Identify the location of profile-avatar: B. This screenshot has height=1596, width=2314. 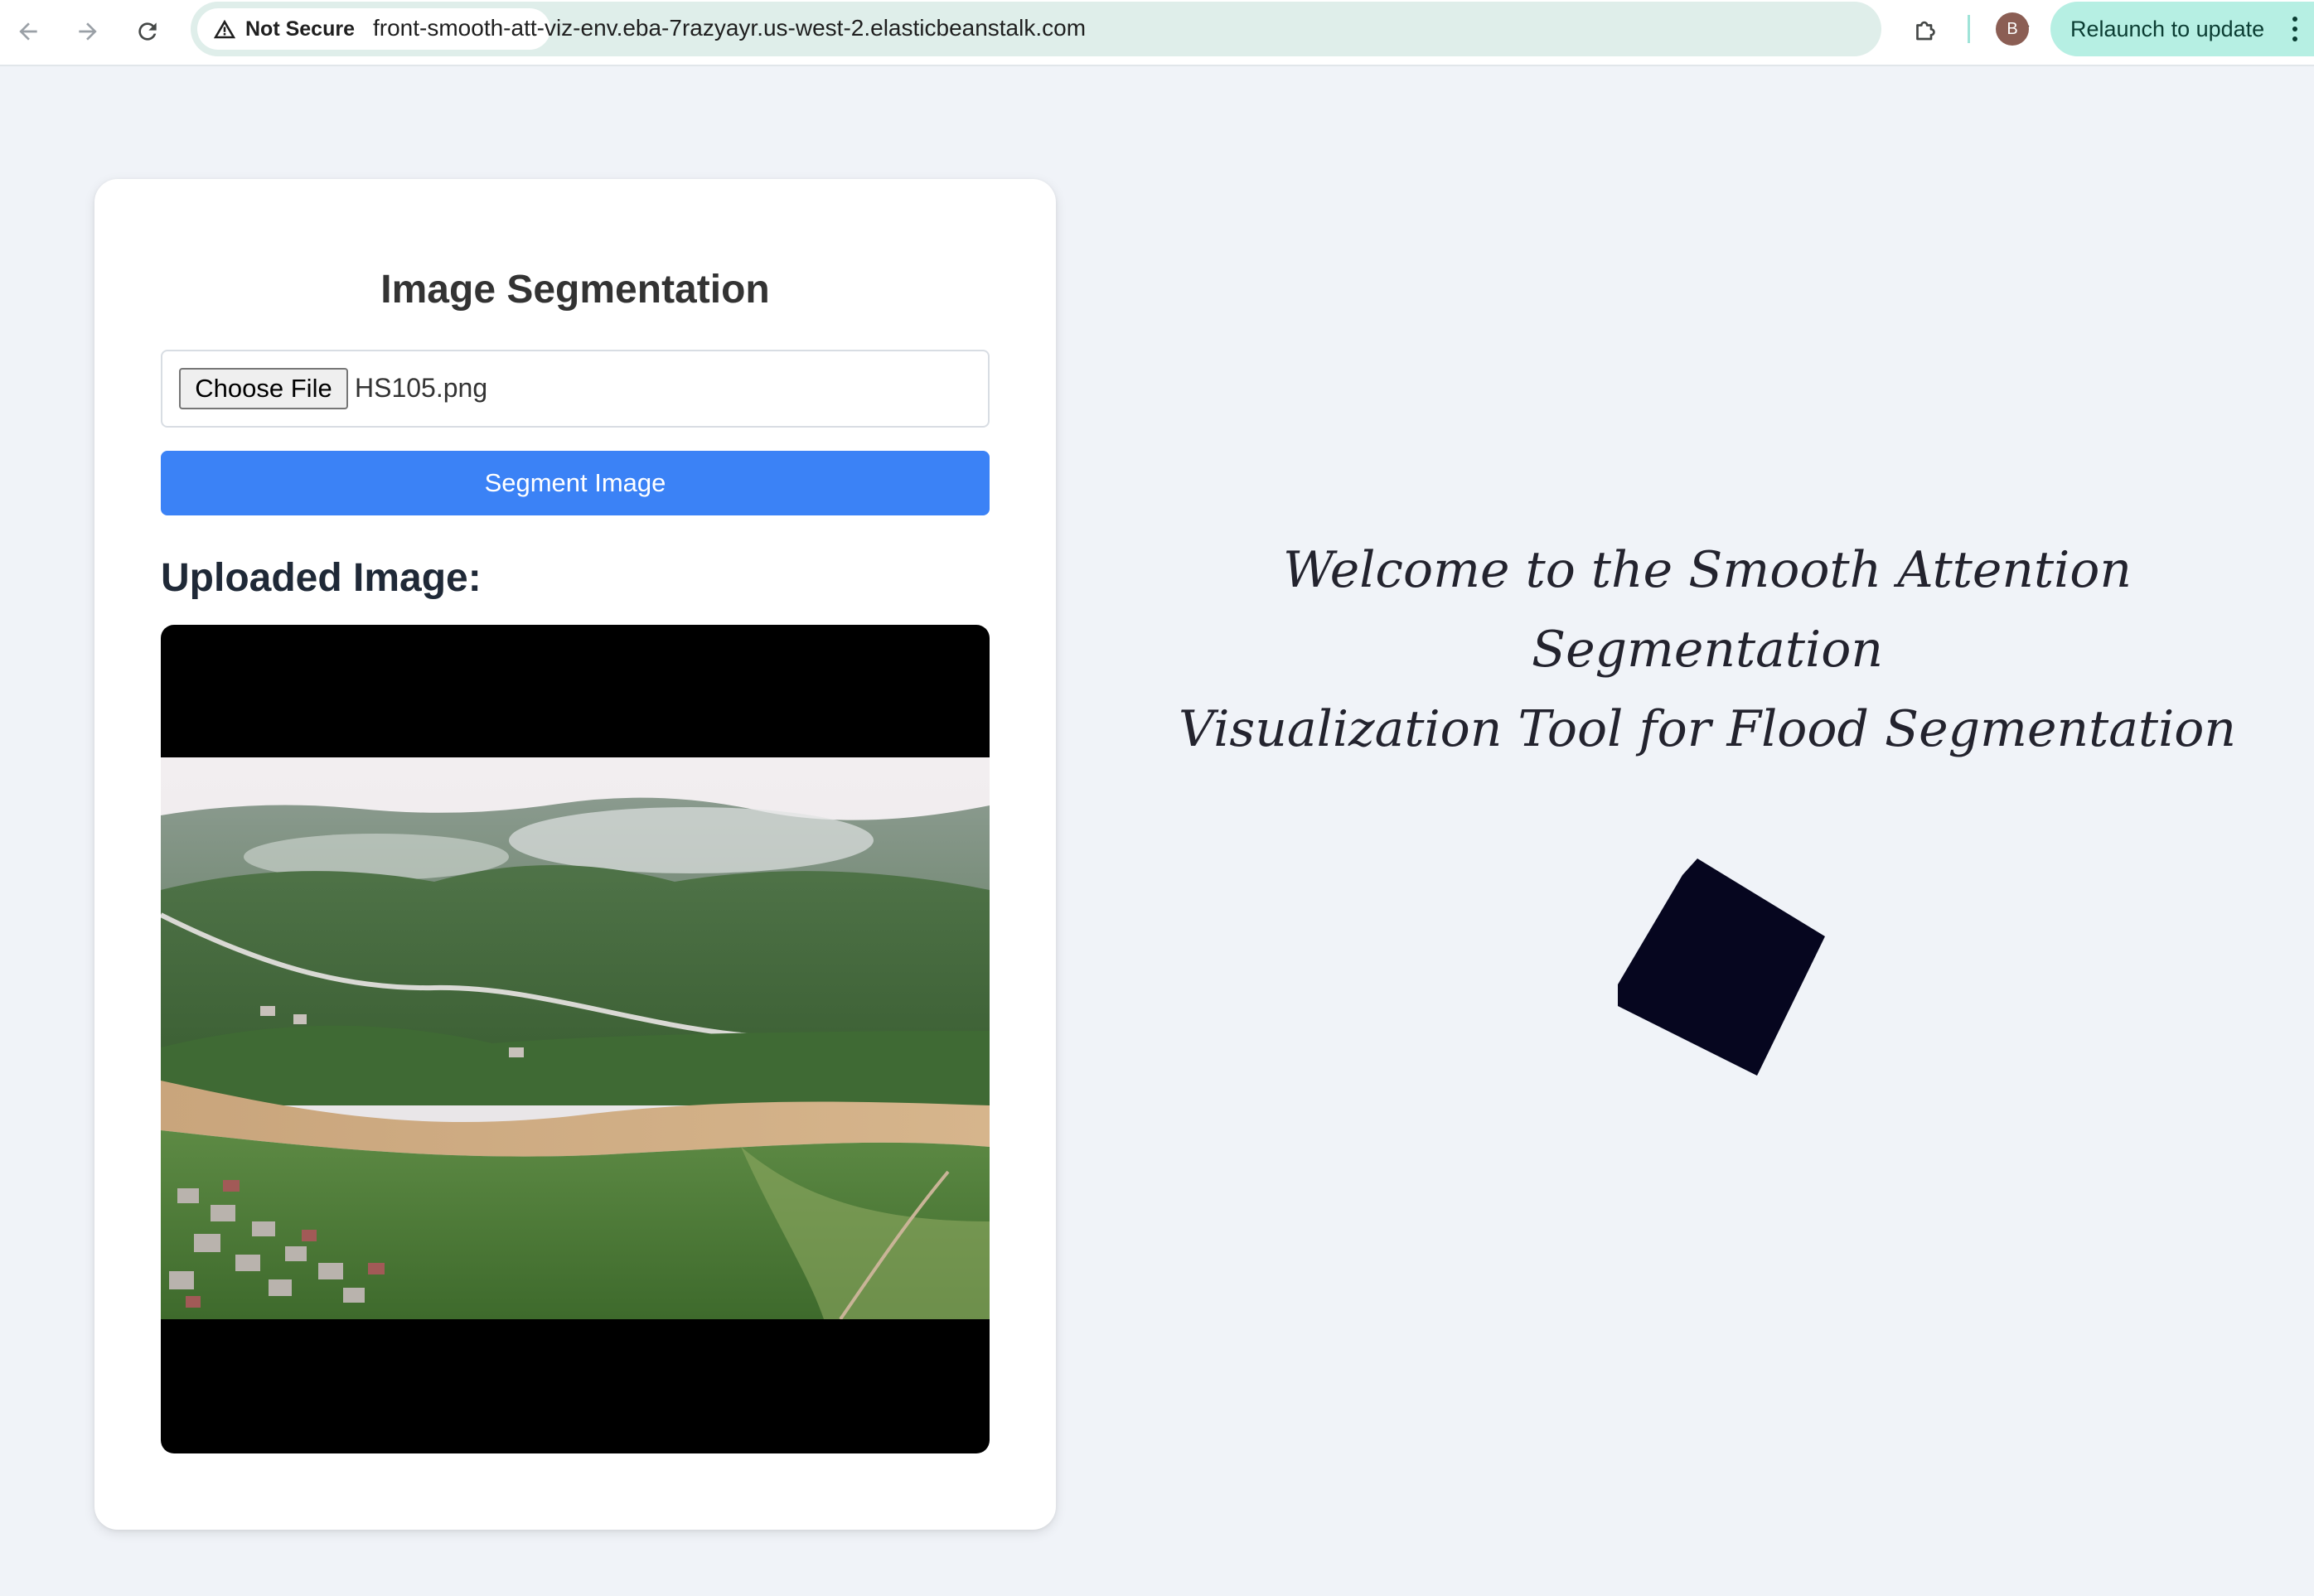
(2012, 29).